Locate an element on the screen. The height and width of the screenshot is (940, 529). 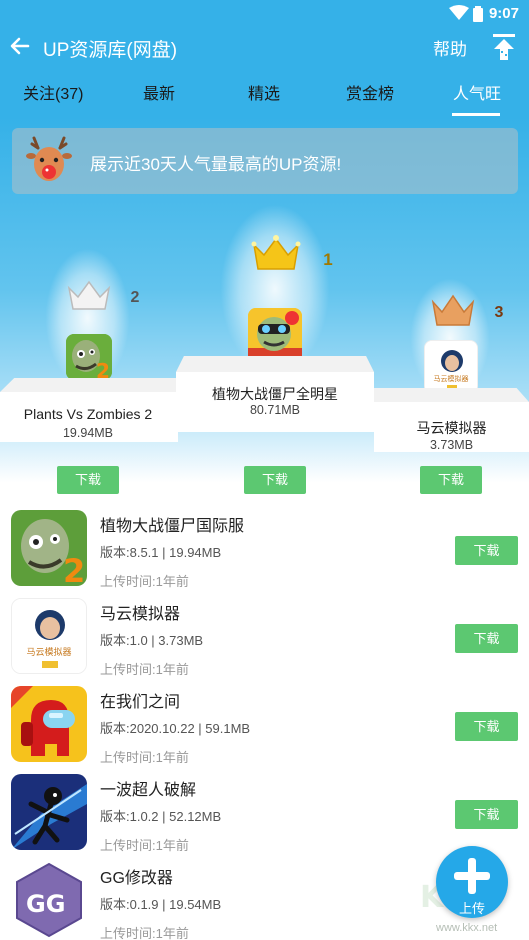
pvz2-app-icon: 2 is located at coordinates (89, 357).